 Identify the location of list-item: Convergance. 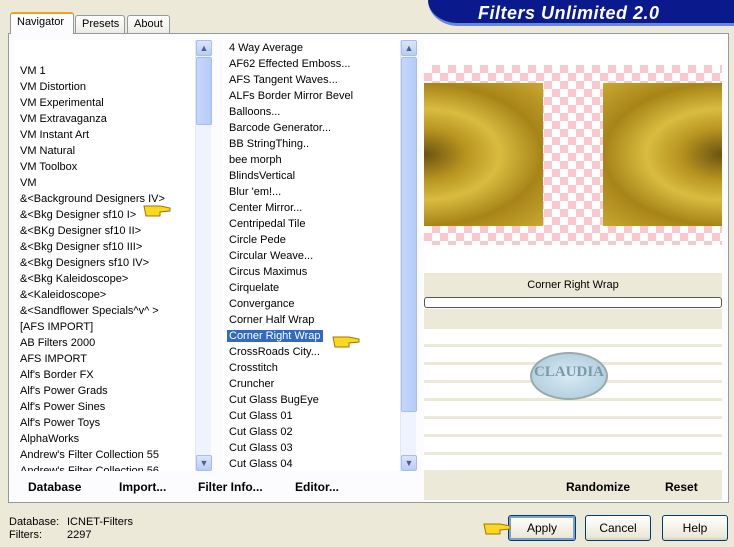
(311, 304).